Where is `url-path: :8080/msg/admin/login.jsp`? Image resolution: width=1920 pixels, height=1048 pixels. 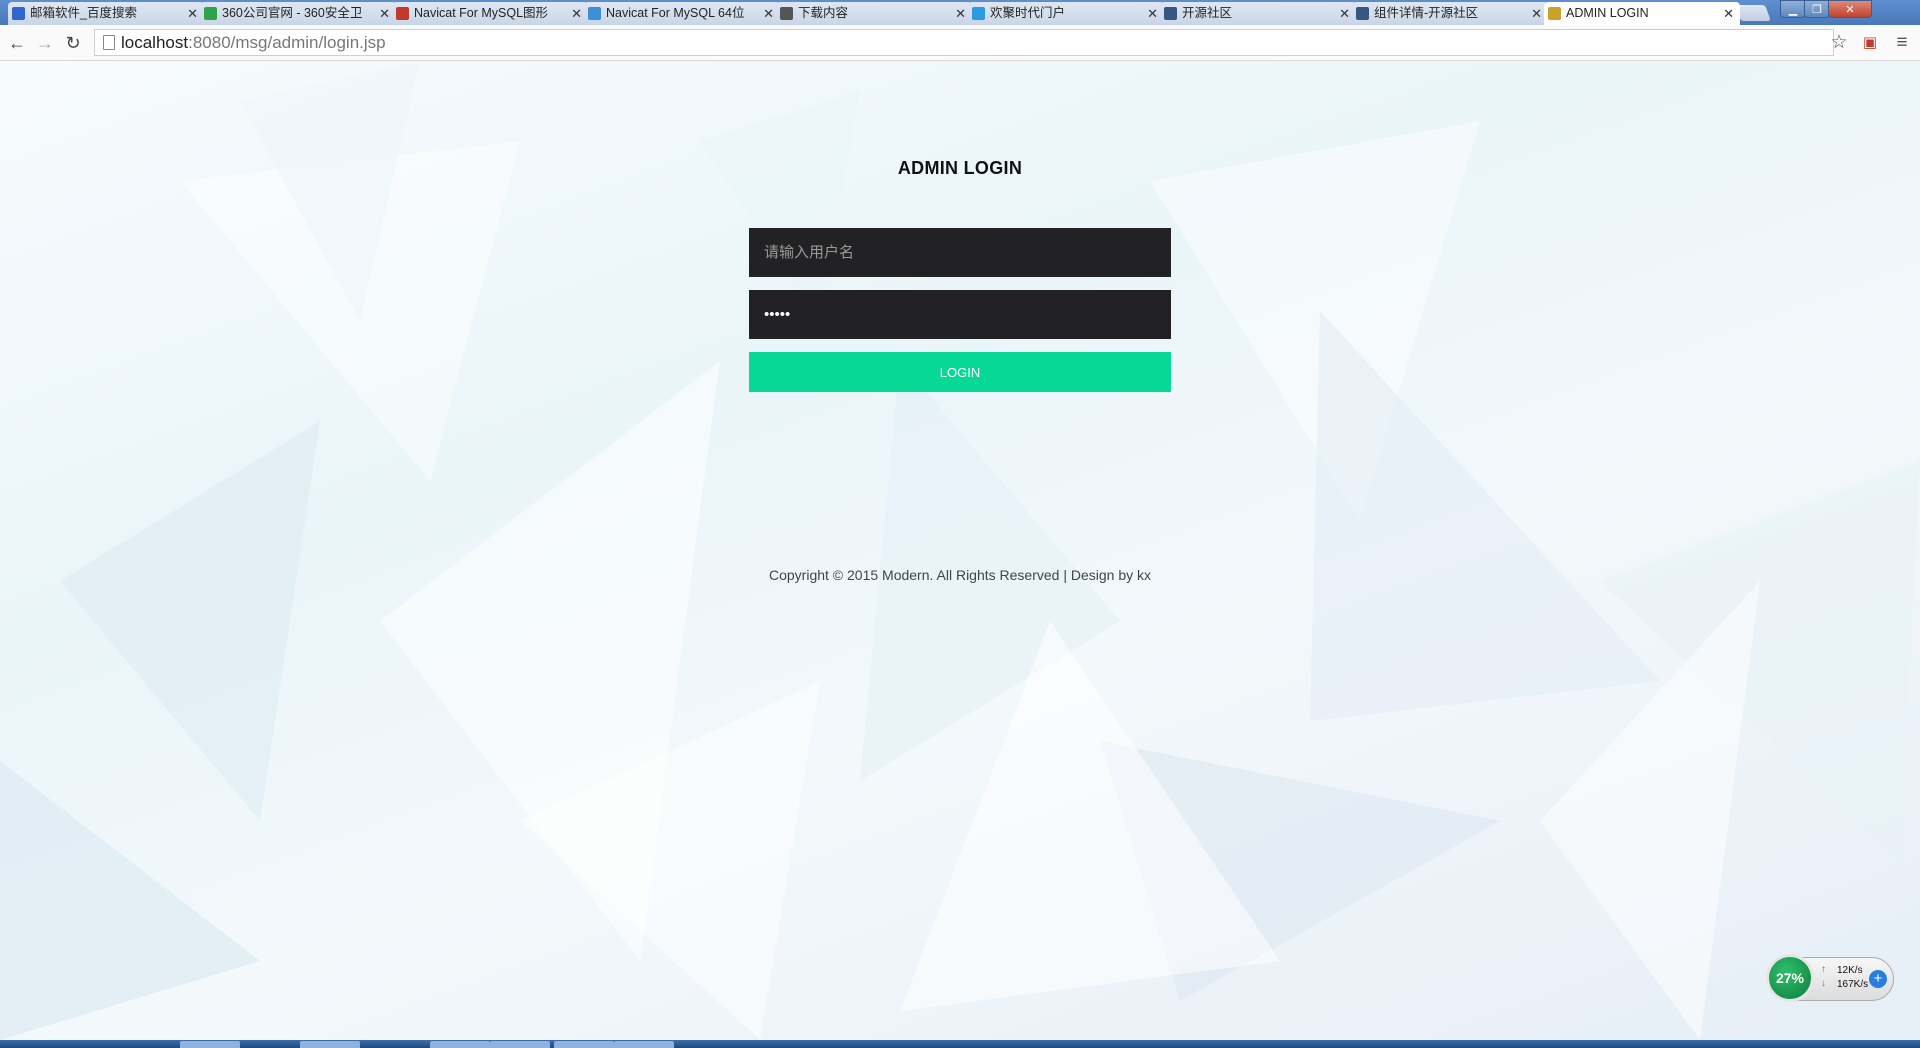 url-path: :8080/msg/admin/login.jsp is located at coordinates (287, 42).